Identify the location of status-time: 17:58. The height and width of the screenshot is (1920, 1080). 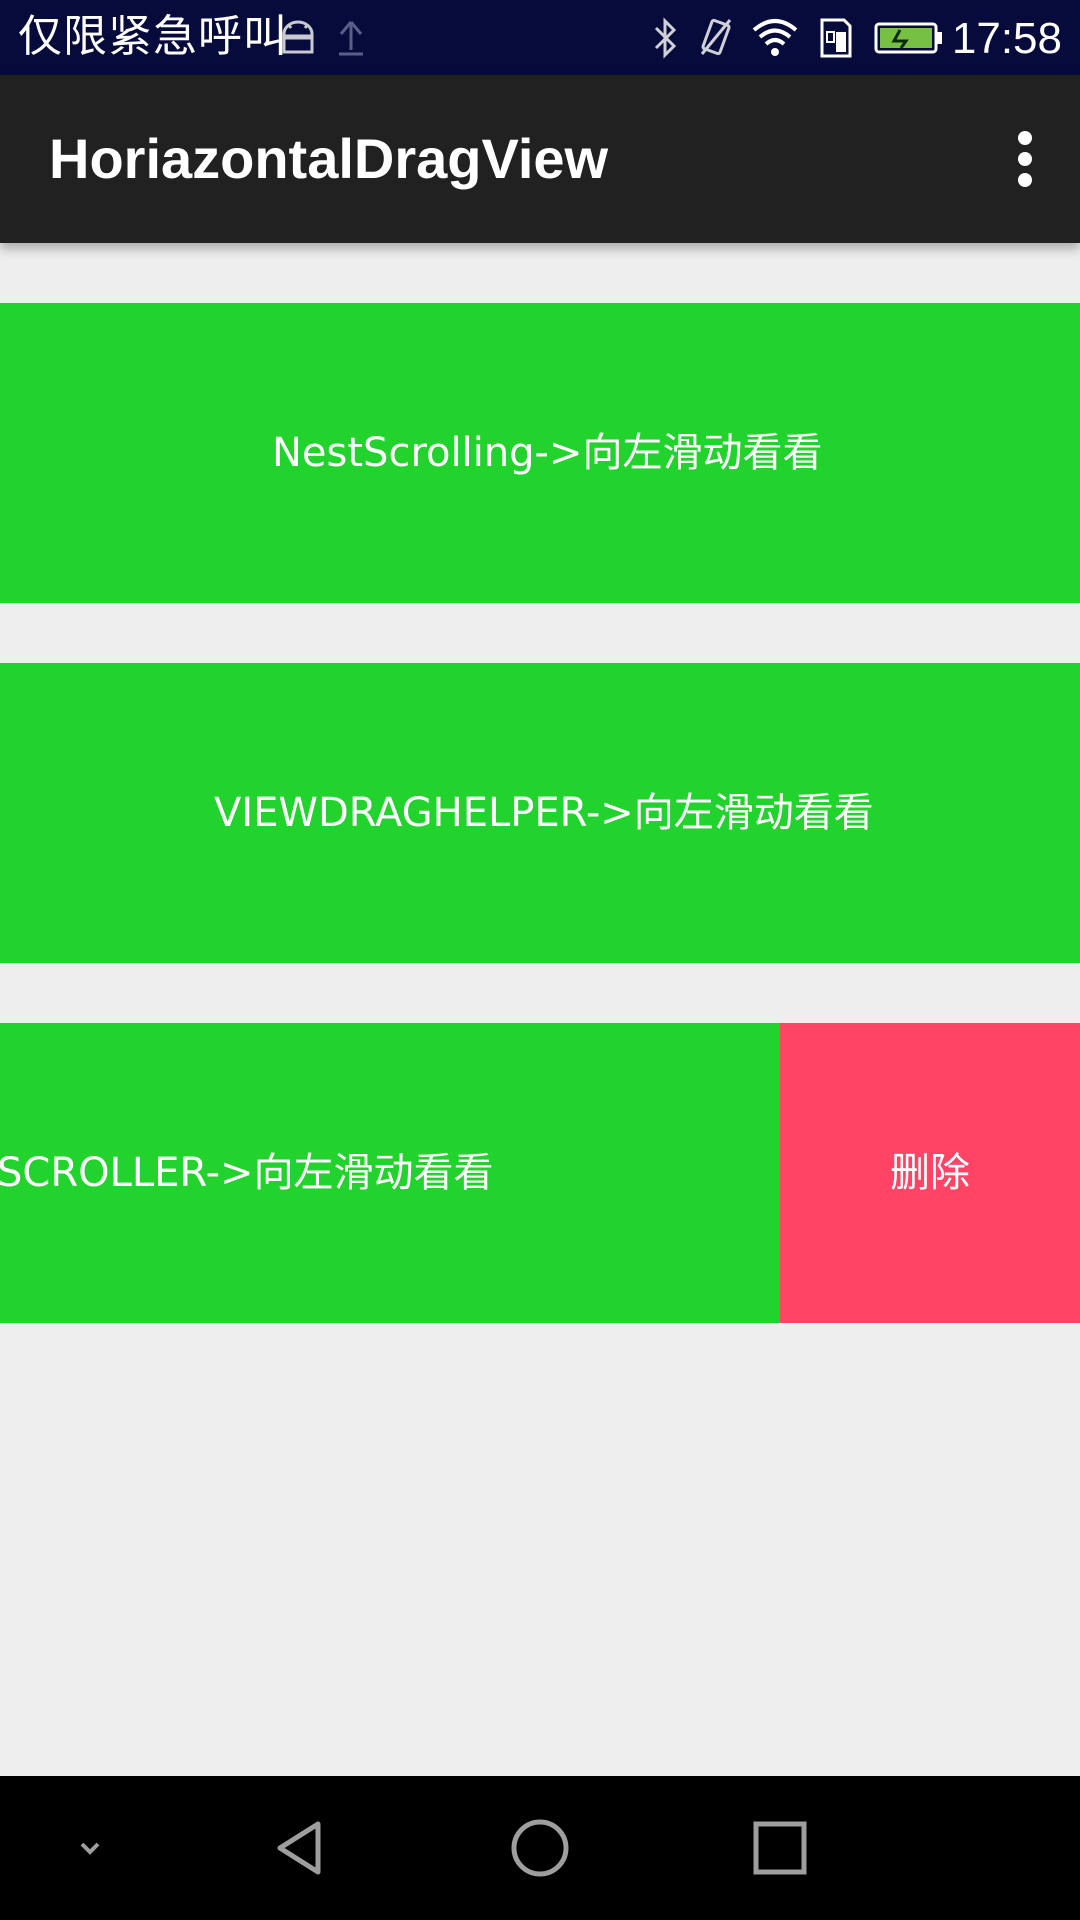
(1006, 38).